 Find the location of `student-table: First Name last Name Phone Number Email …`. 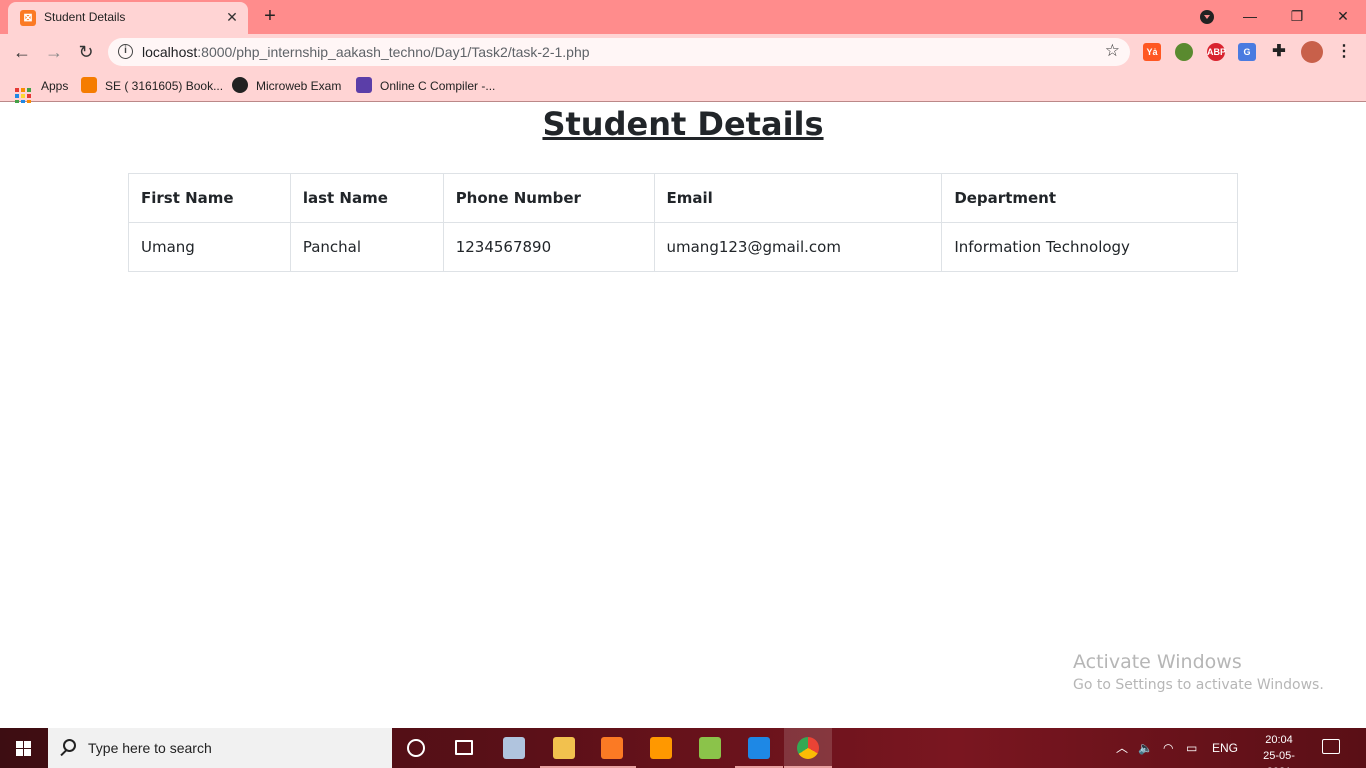

student-table: First Name last Name Phone Number Email … is located at coordinates (683, 222).